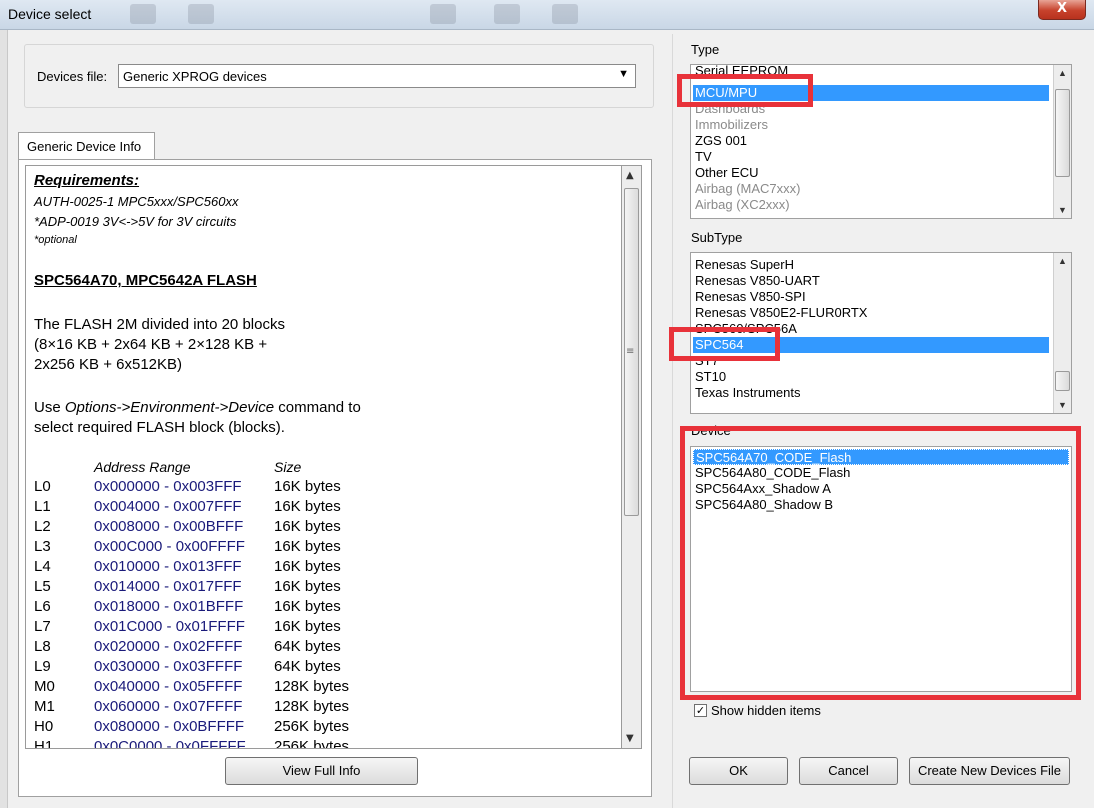  I want to click on table-row: L6 0x018000 - 0x01BFFF 16K bytes, so click(314, 608).